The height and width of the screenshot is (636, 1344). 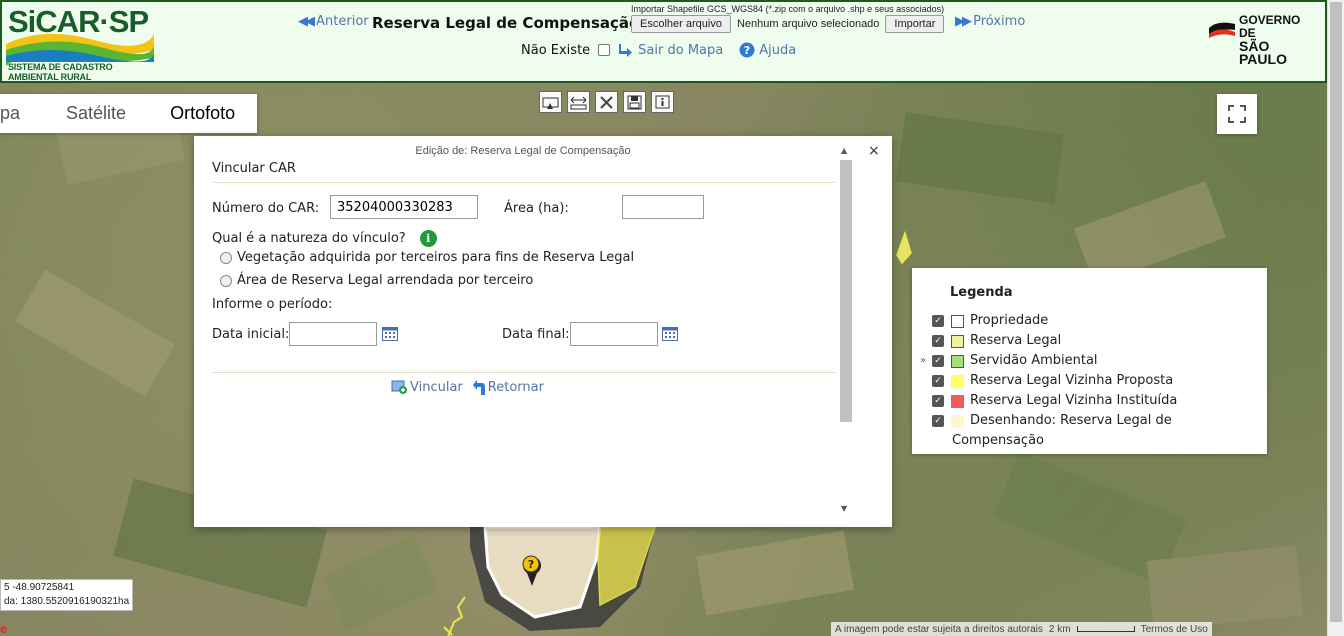 I want to click on map-type-ortofoto: Ortofoto, so click(x=202, y=113).